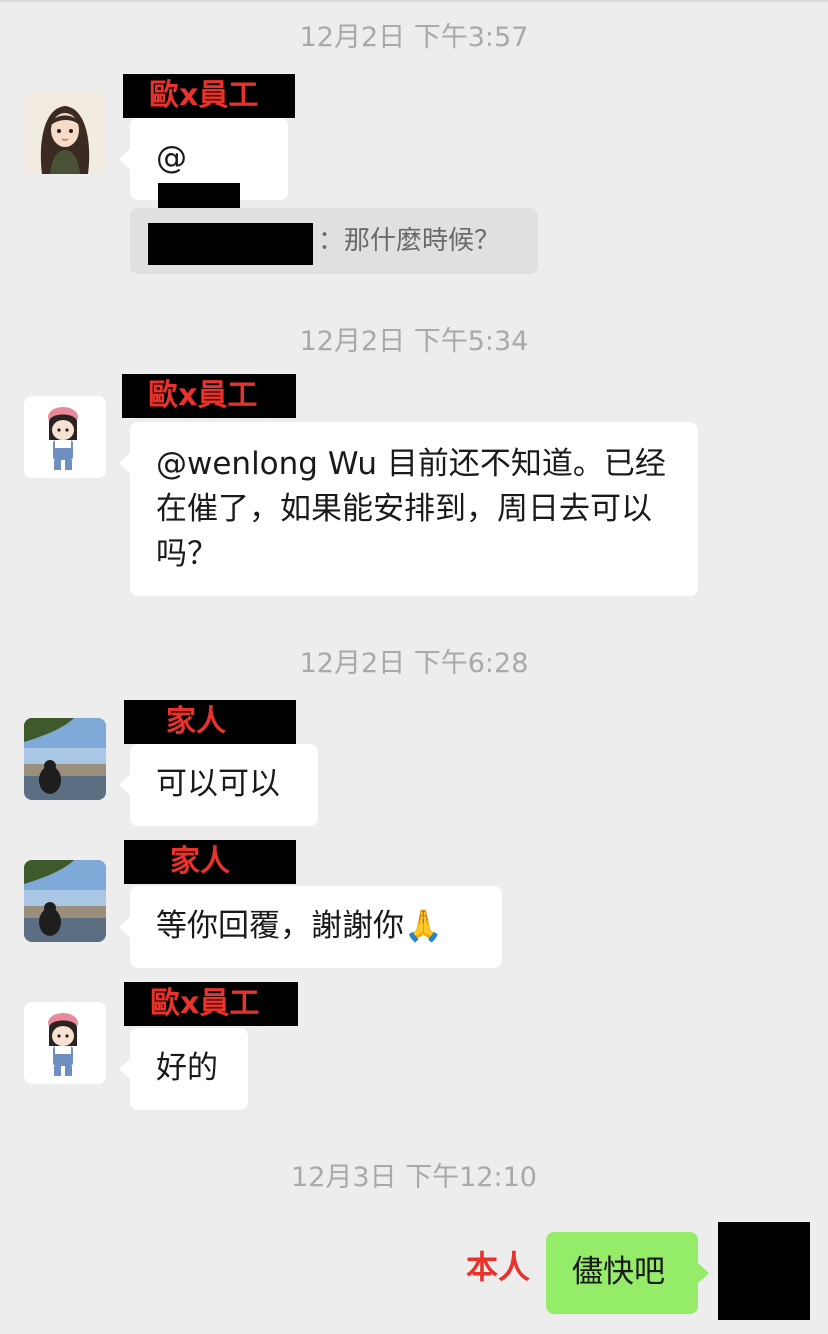 The width and height of the screenshot is (828, 1334). Describe the element at coordinates (218, 785) in the screenshot. I see `message-bubble: 可以可以` at that location.